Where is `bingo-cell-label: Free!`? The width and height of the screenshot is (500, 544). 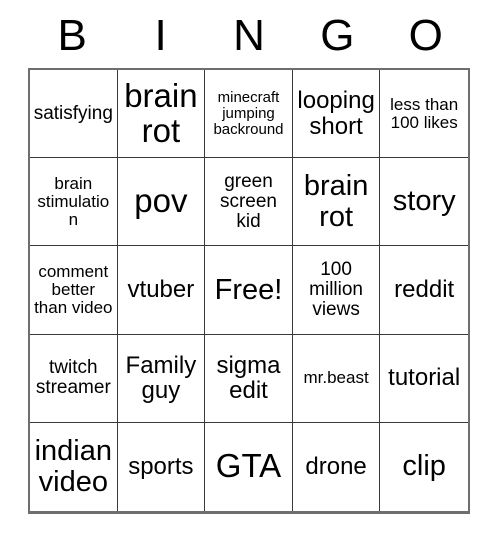
bingo-cell-label: Free! is located at coordinates (248, 289).